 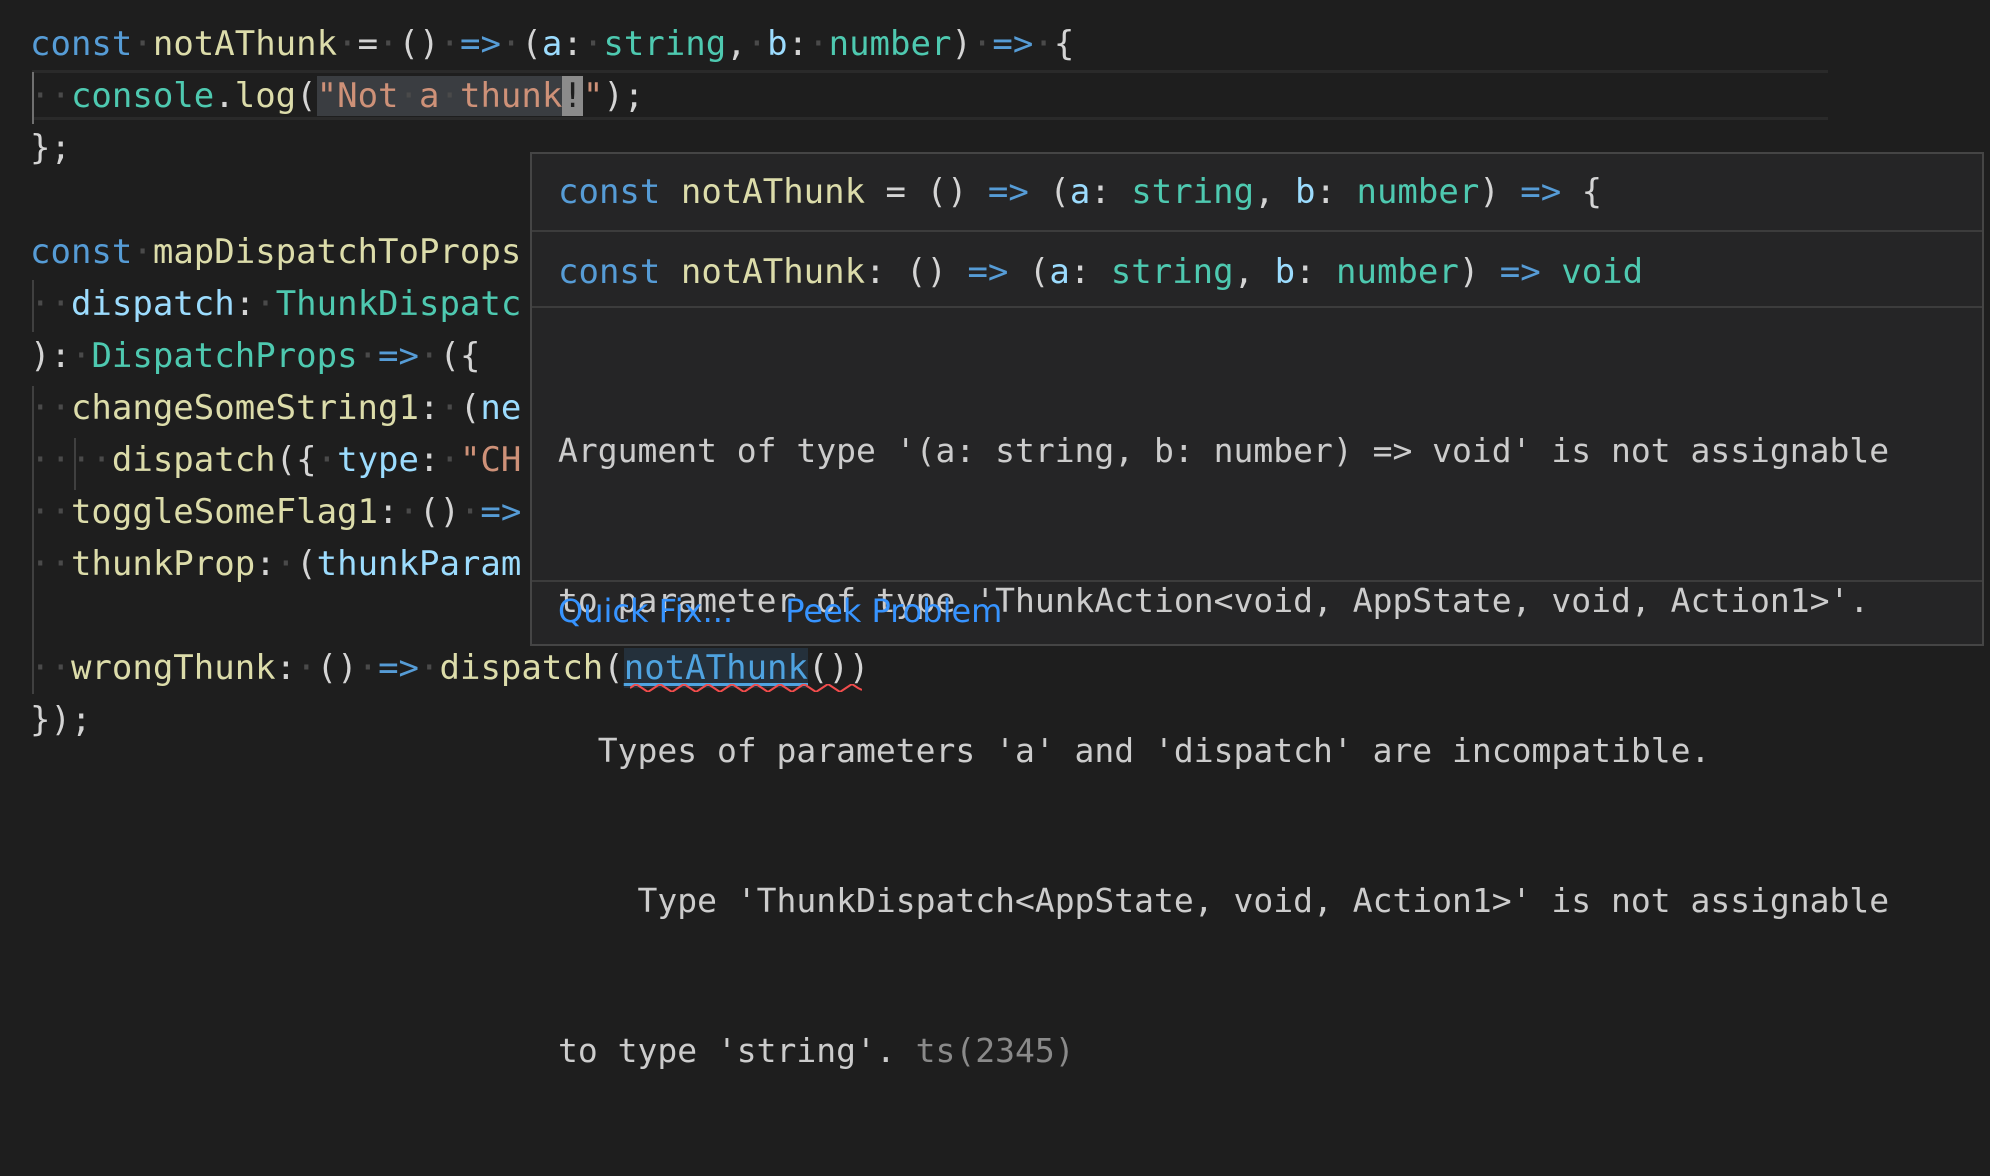 I want to click on code-line: ):·DispatchProps·=>·({, so click(x=255, y=356).